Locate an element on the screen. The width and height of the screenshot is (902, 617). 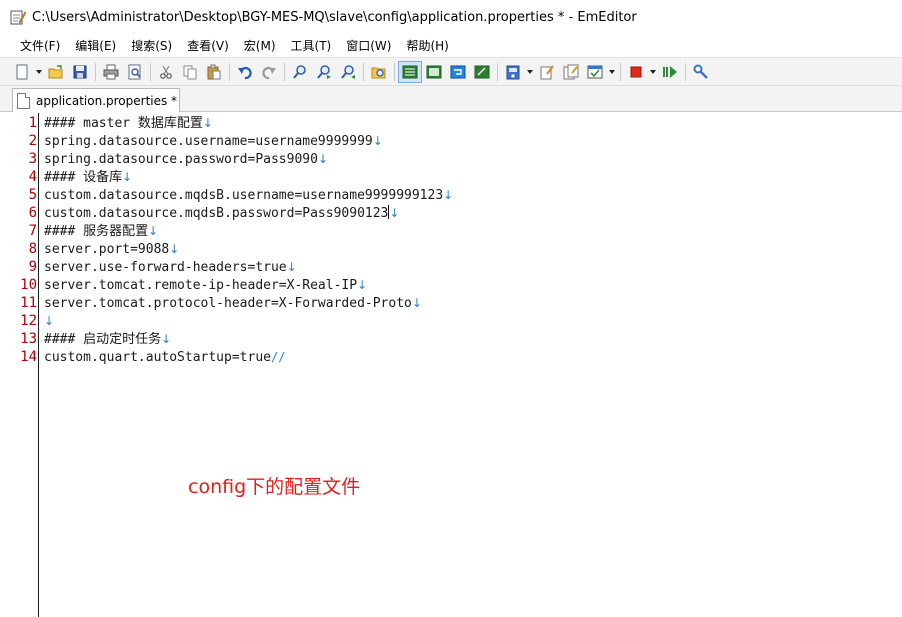
end-of-file-mark: // is located at coordinates (278, 357).